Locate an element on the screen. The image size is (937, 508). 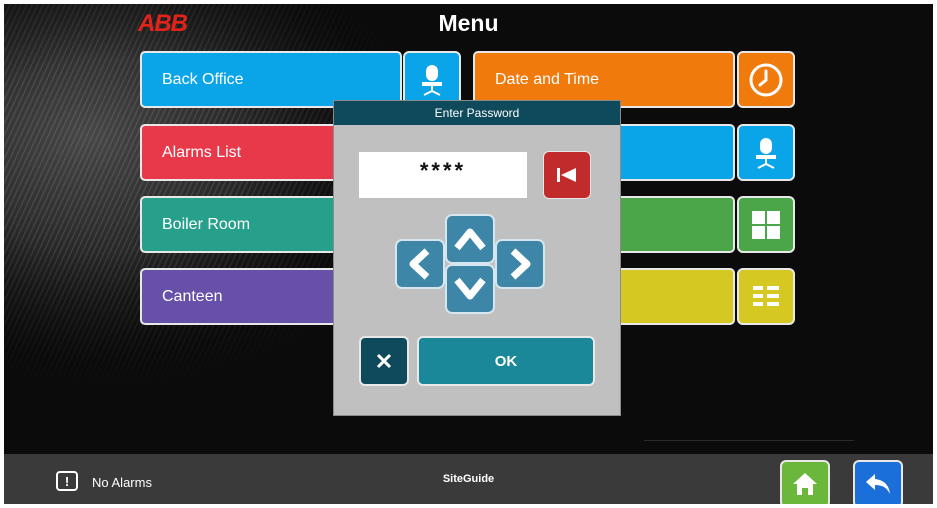
divider is located at coordinates (749, 440).